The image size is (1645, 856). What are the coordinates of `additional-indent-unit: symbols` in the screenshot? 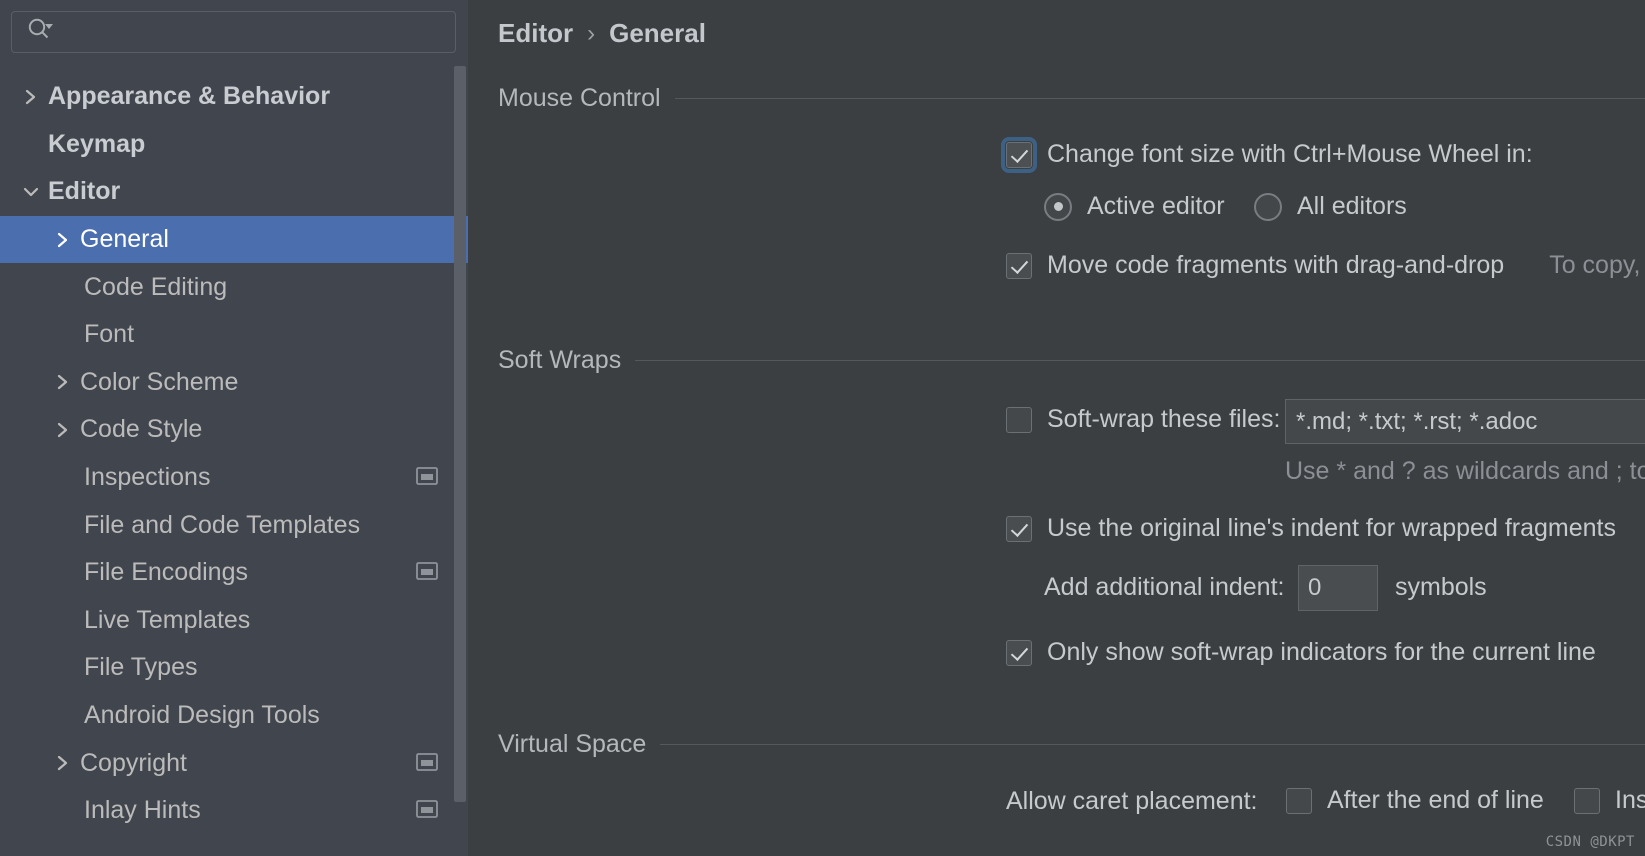 It's located at (1441, 587).